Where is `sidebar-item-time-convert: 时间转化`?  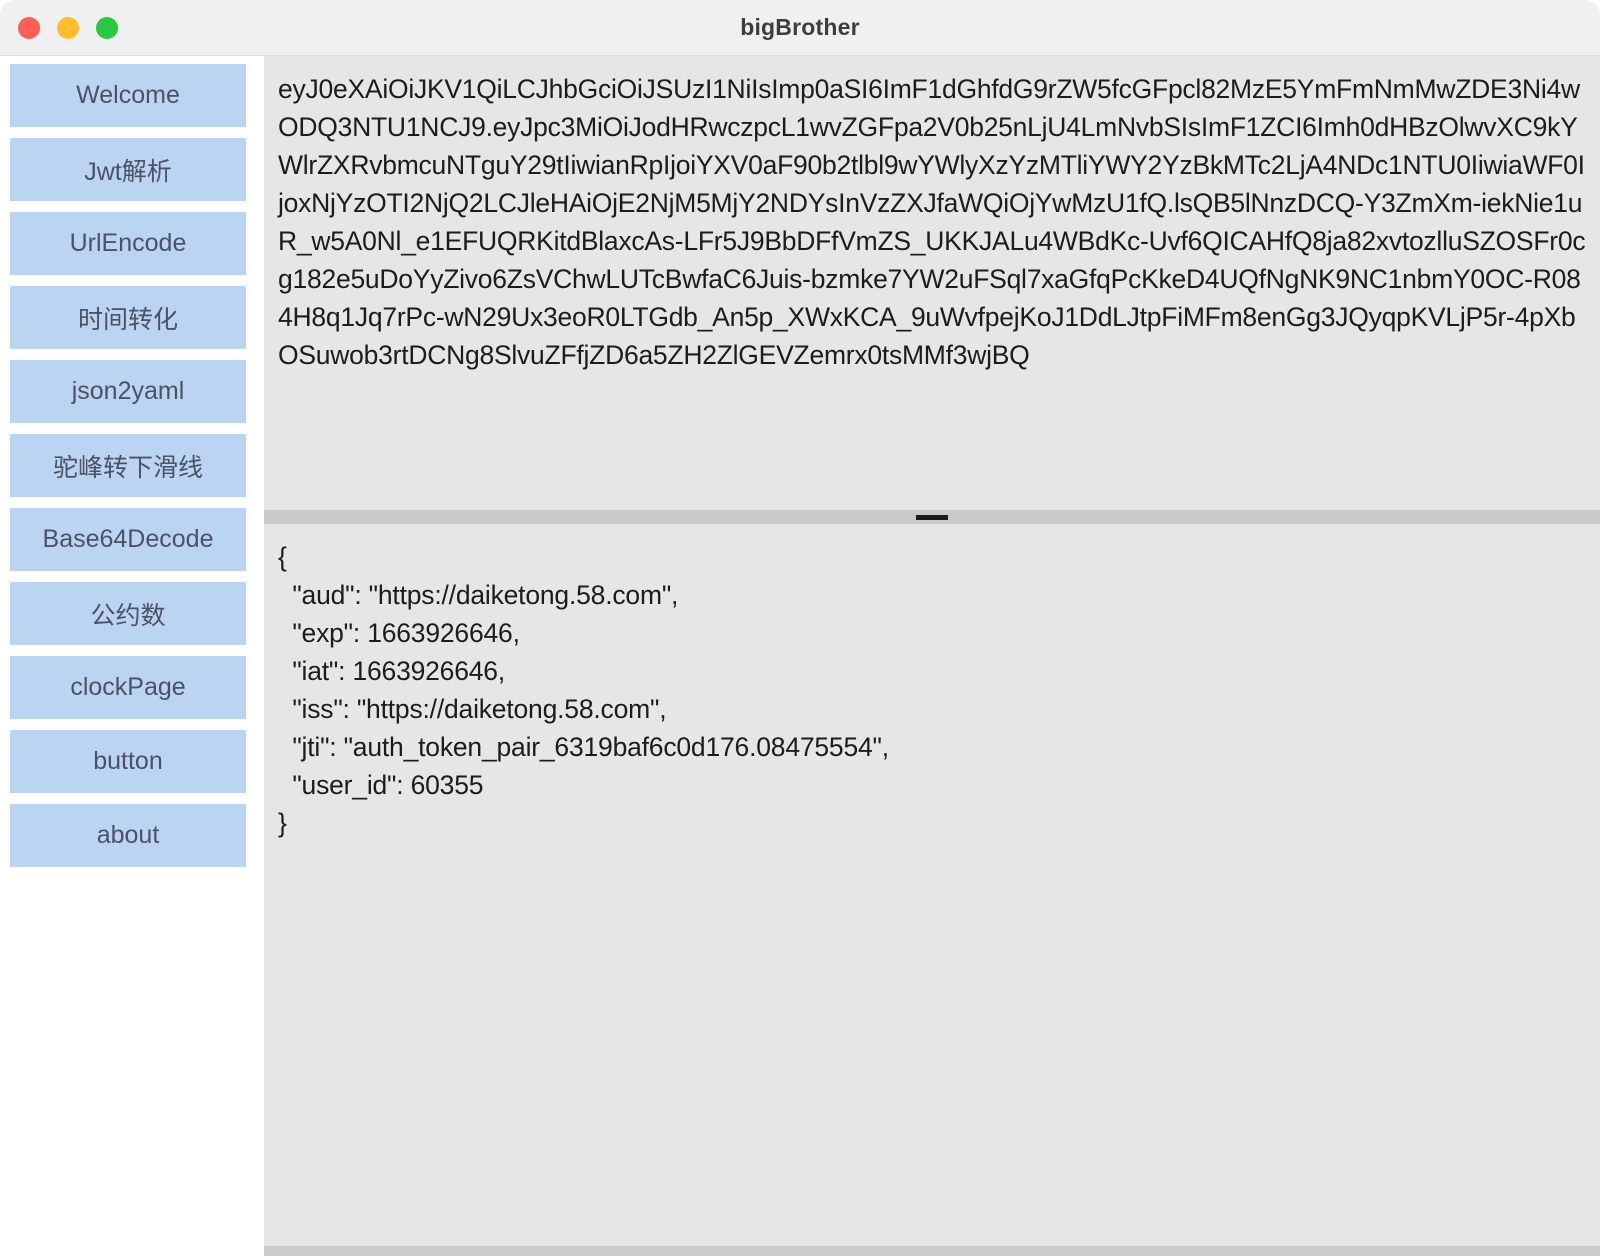 sidebar-item-time-convert: 时间转化 is located at coordinates (128, 317).